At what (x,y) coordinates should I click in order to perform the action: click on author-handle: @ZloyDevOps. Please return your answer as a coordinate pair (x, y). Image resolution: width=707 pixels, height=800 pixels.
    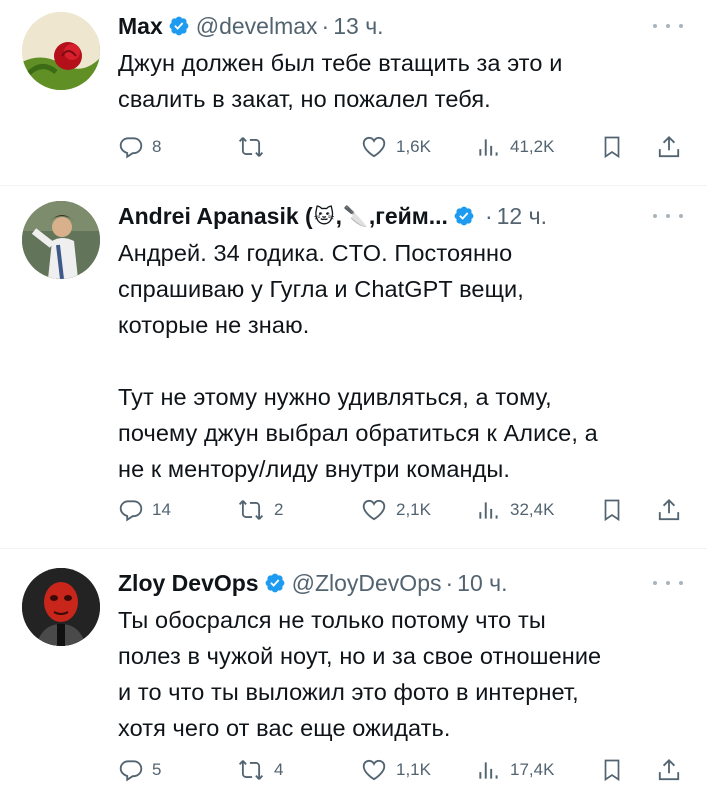
    Looking at the image, I should click on (367, 583).